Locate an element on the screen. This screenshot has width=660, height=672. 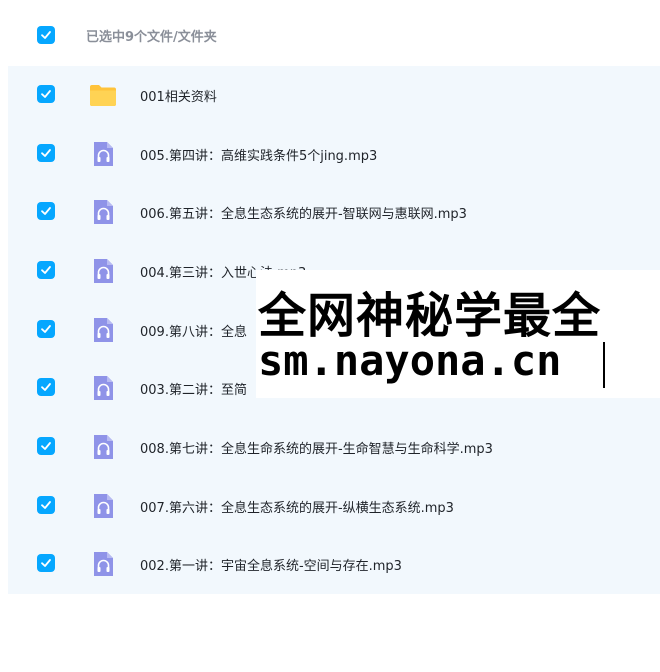
file-name: 007.第六讲：全息生态系统的展开-纵横生态系统.mp3 is located at coordinates (297, 506).